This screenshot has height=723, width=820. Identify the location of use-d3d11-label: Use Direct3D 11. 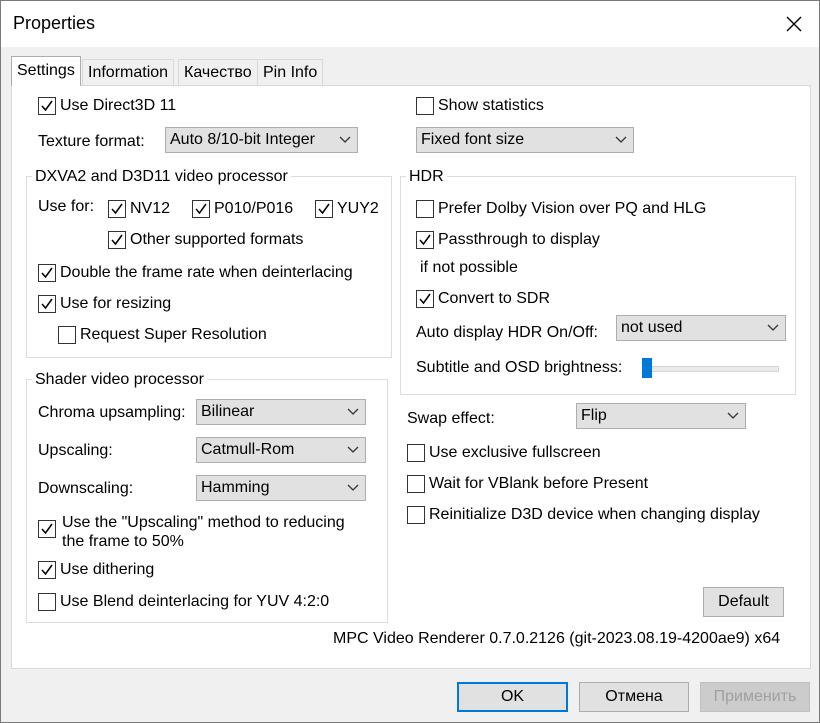
(118, 105).